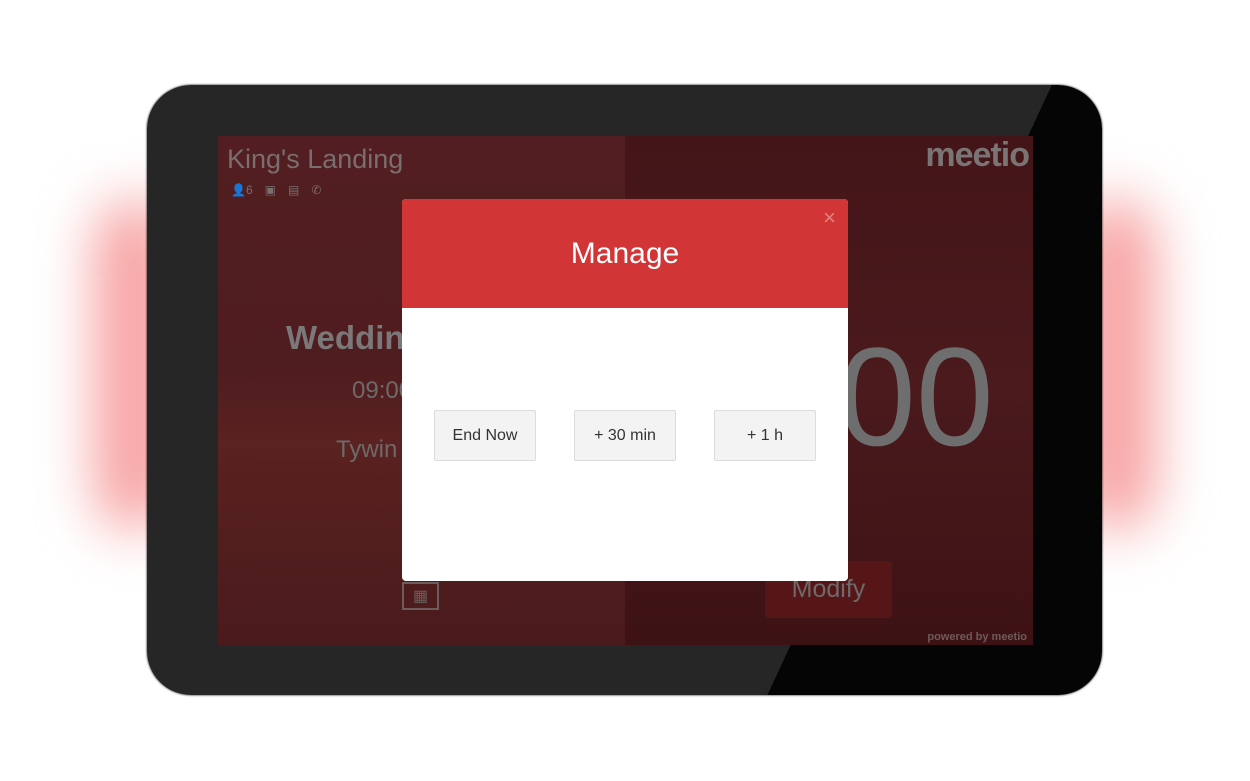  I want to click on amenities: 👤6 ▣ ▤ ✆, so click(276, 190).